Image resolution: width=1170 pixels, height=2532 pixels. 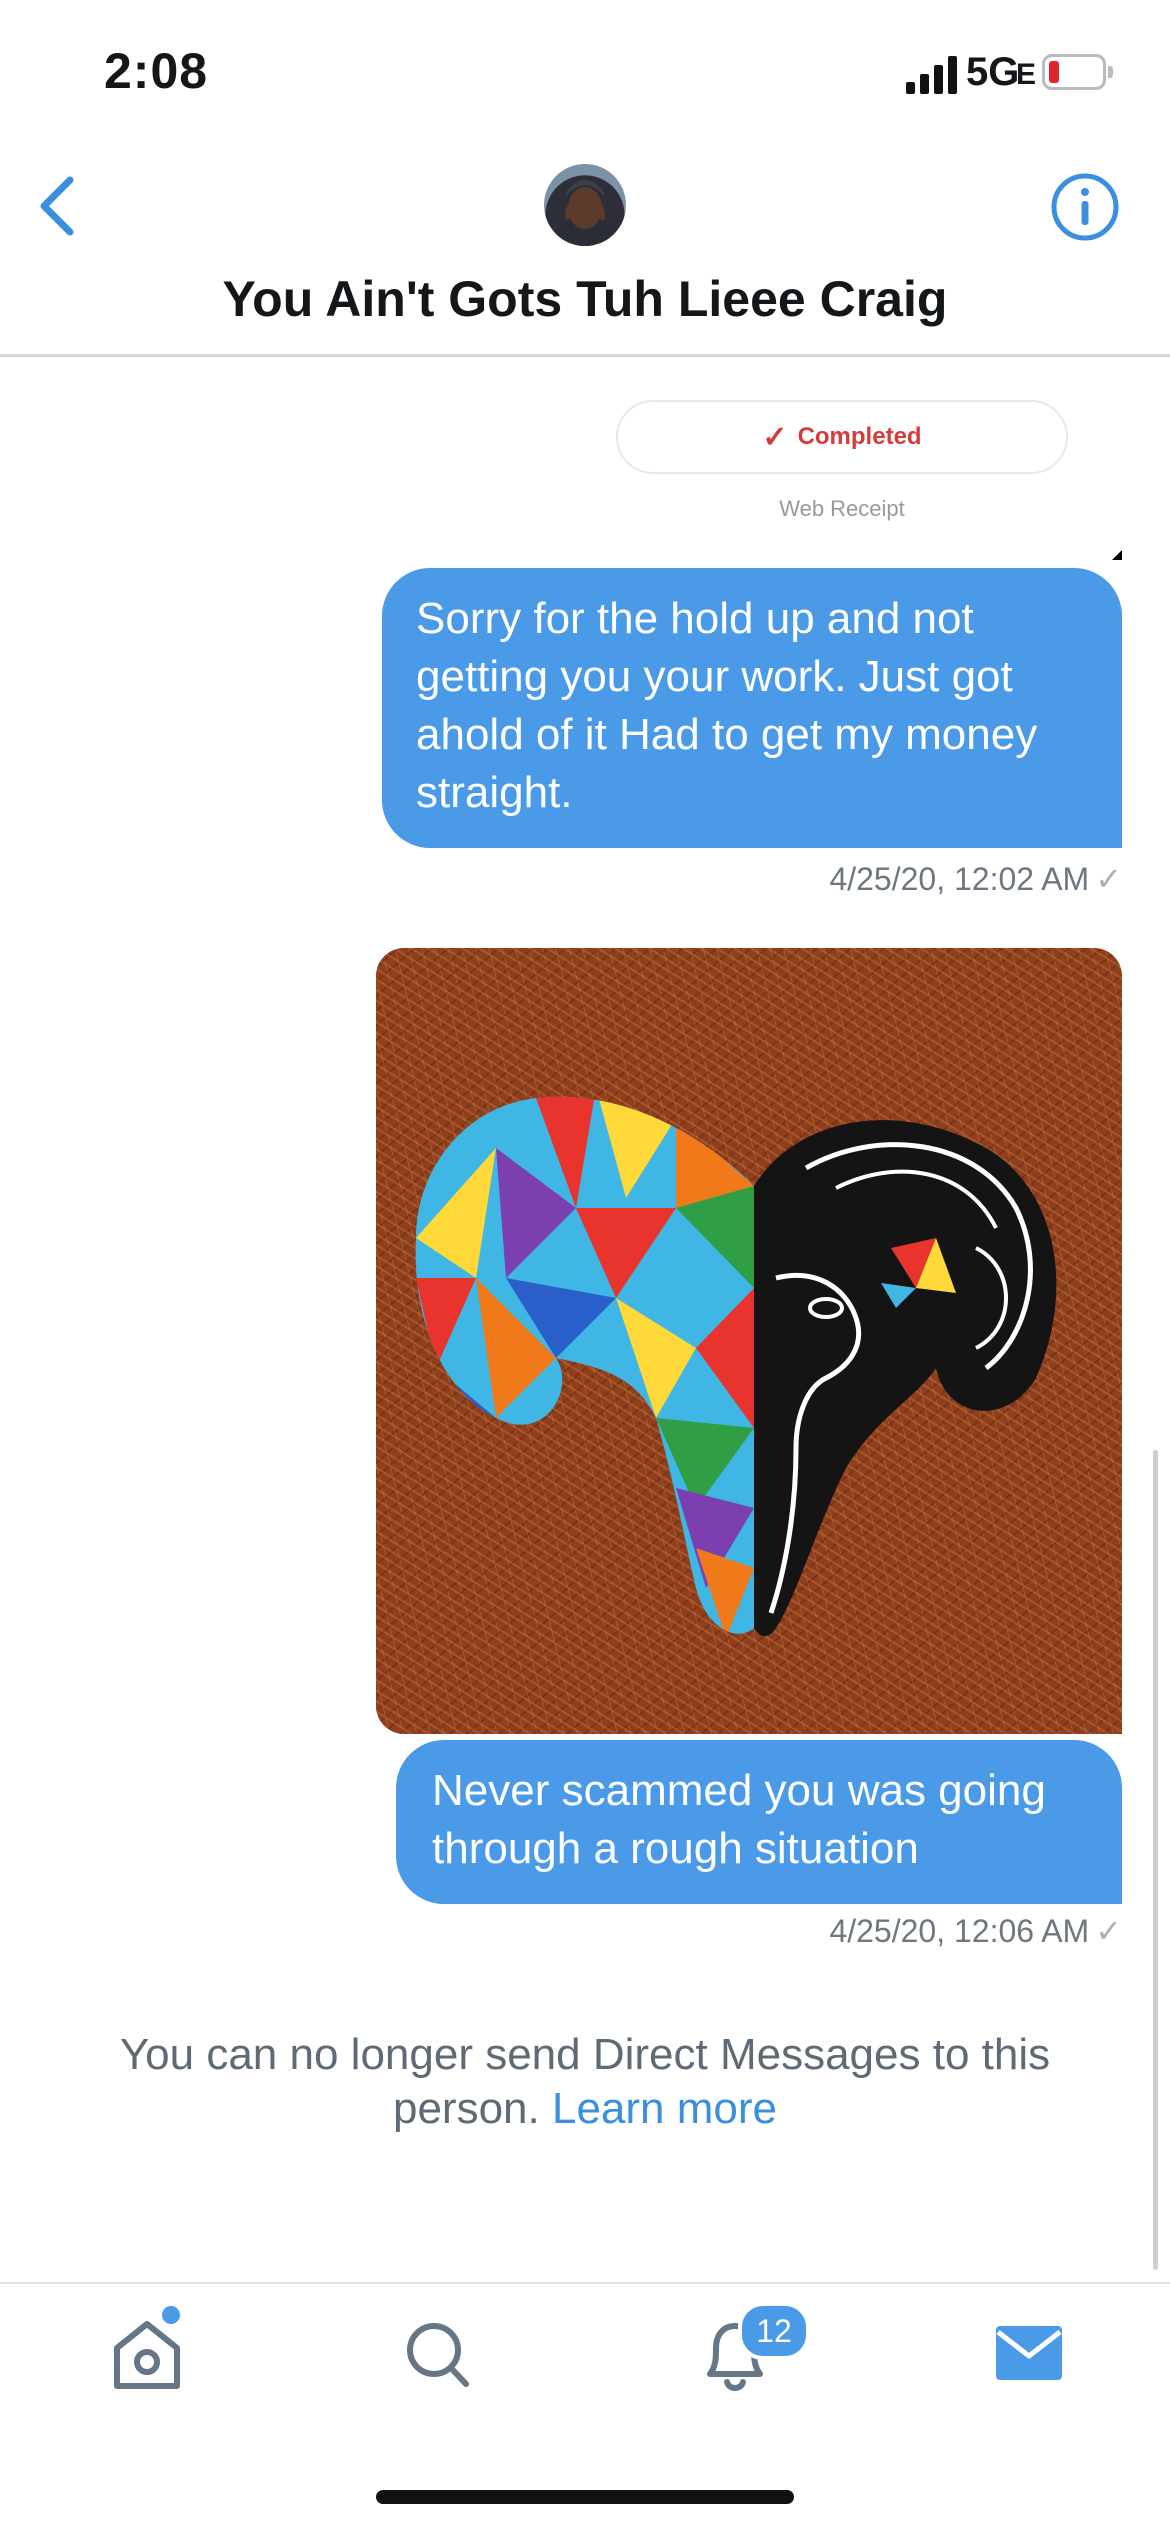 What do you see at coordinates (1085, 207) in the screenshot?
I see `info-icon` at bounding box center [1085, 207].